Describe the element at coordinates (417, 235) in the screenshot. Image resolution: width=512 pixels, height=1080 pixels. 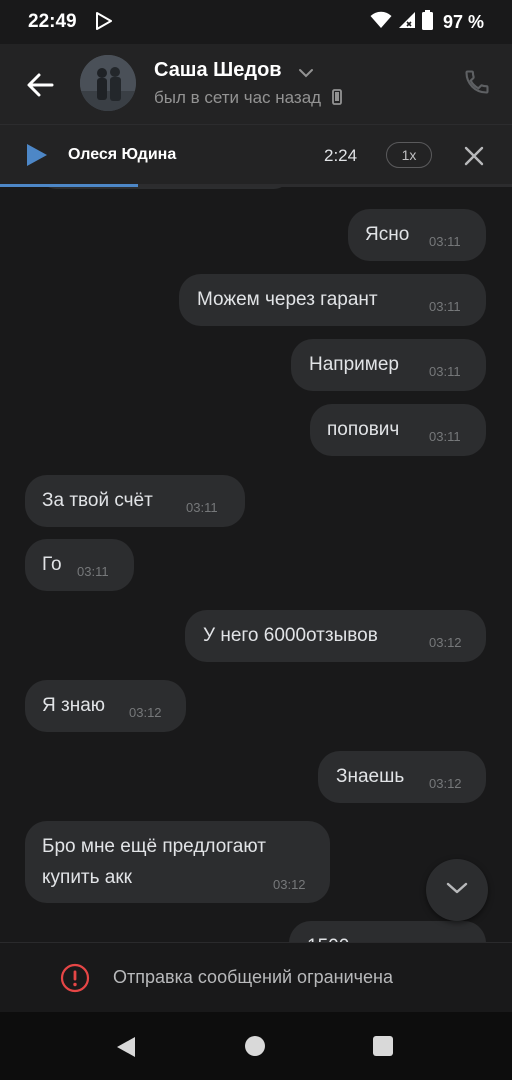
I see `message-bubble: Ясно 03:11` at that location.